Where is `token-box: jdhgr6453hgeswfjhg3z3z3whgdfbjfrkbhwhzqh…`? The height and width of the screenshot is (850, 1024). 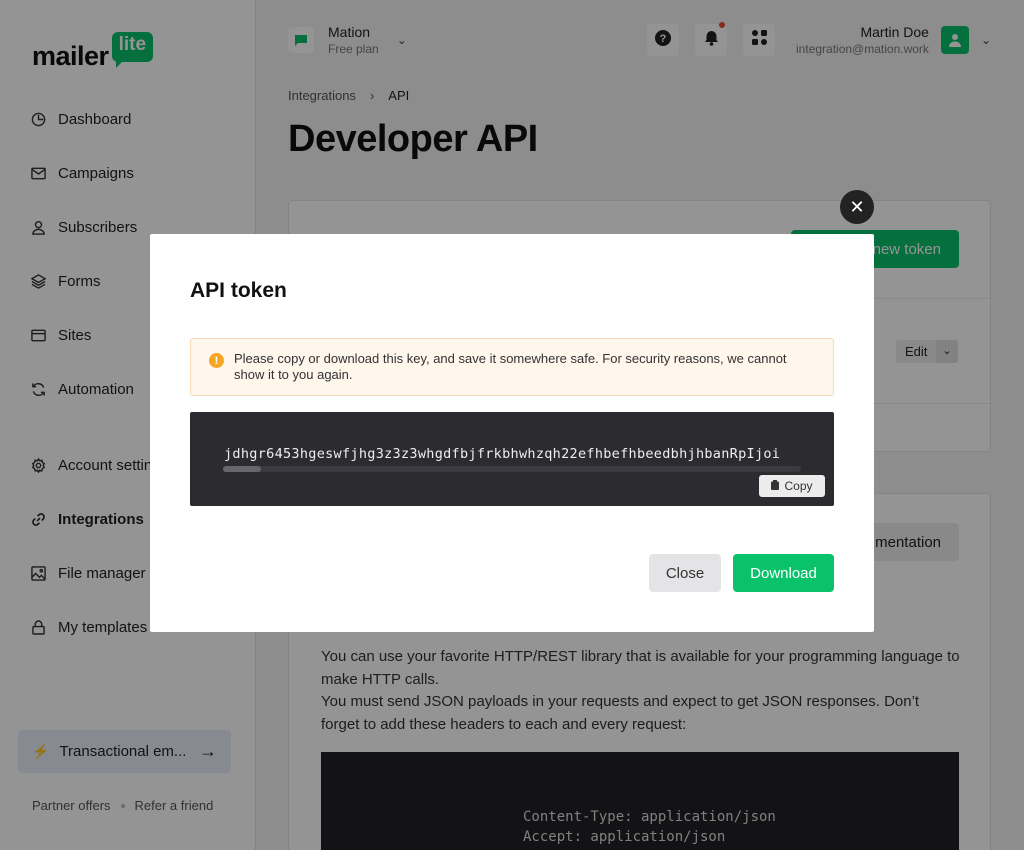 token-box: jdhgr6453hgeswfjhg3z3z3whgdfbjfrkbhwhzqh… is located at coordinates (512, 459).